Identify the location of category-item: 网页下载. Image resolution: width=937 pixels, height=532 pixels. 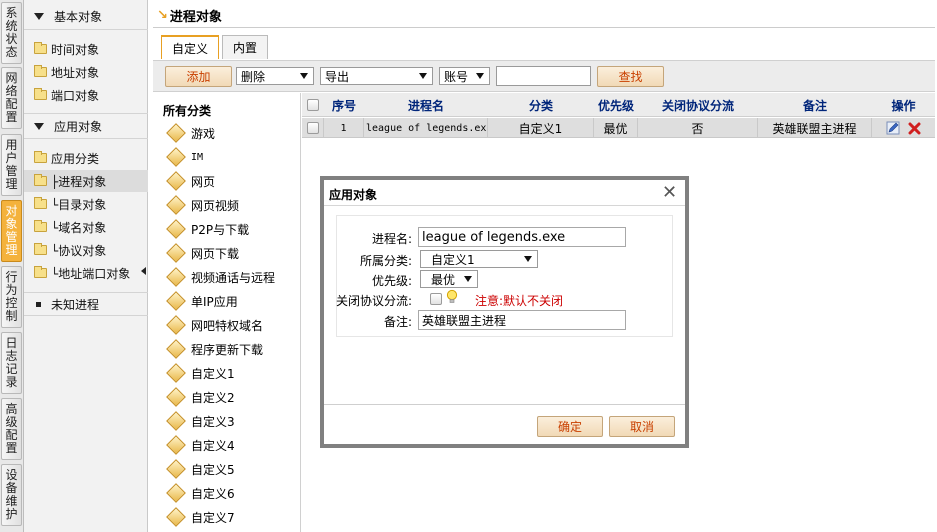
(202, 253).